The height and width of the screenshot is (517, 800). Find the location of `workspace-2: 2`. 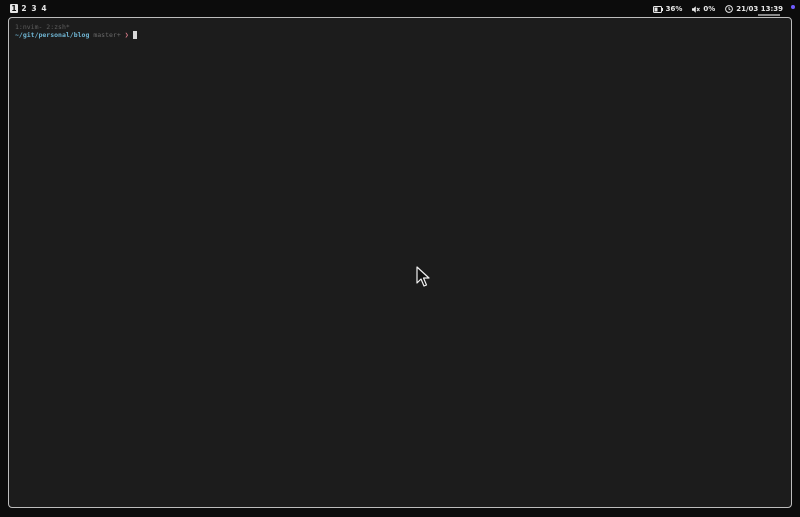

workspace-2: 2 is located at coordinates (24, 8).